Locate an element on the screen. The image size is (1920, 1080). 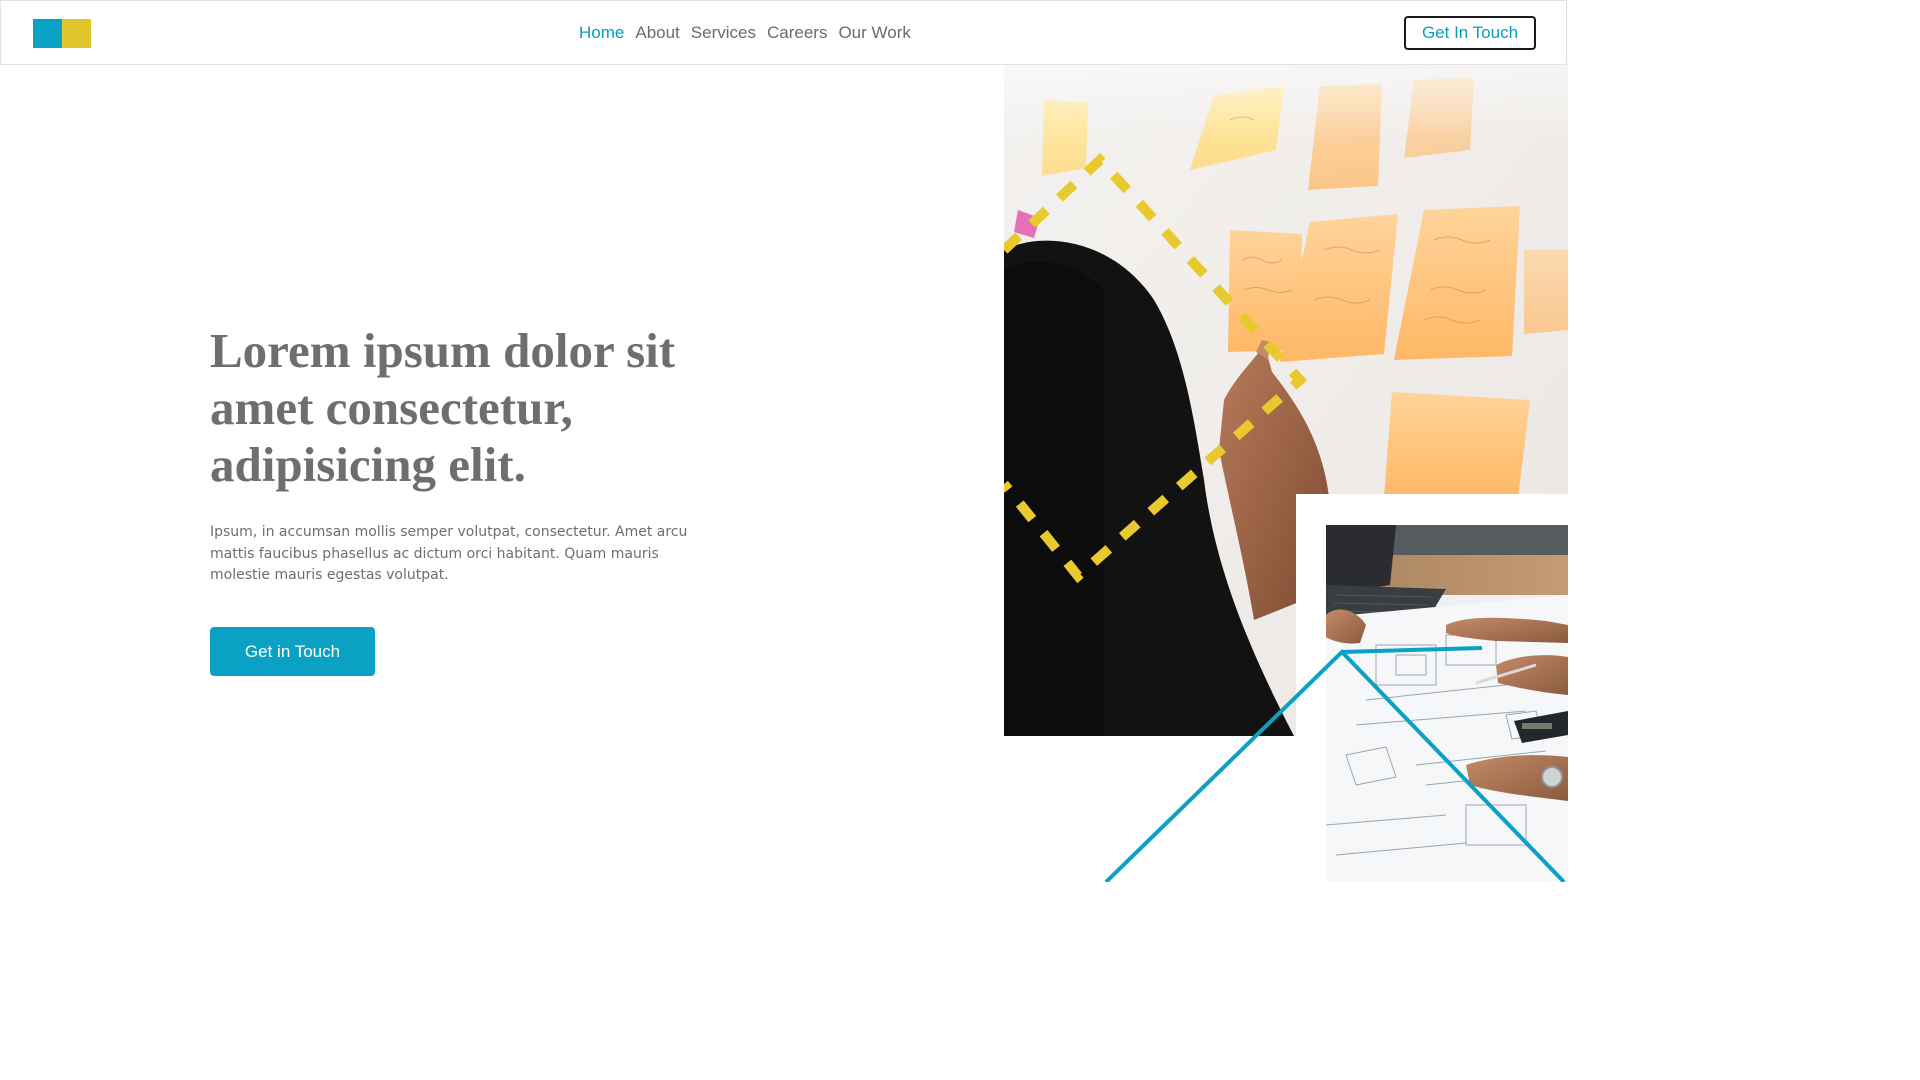
nav-item-careers: Careers is located at coordinates (797, 33).